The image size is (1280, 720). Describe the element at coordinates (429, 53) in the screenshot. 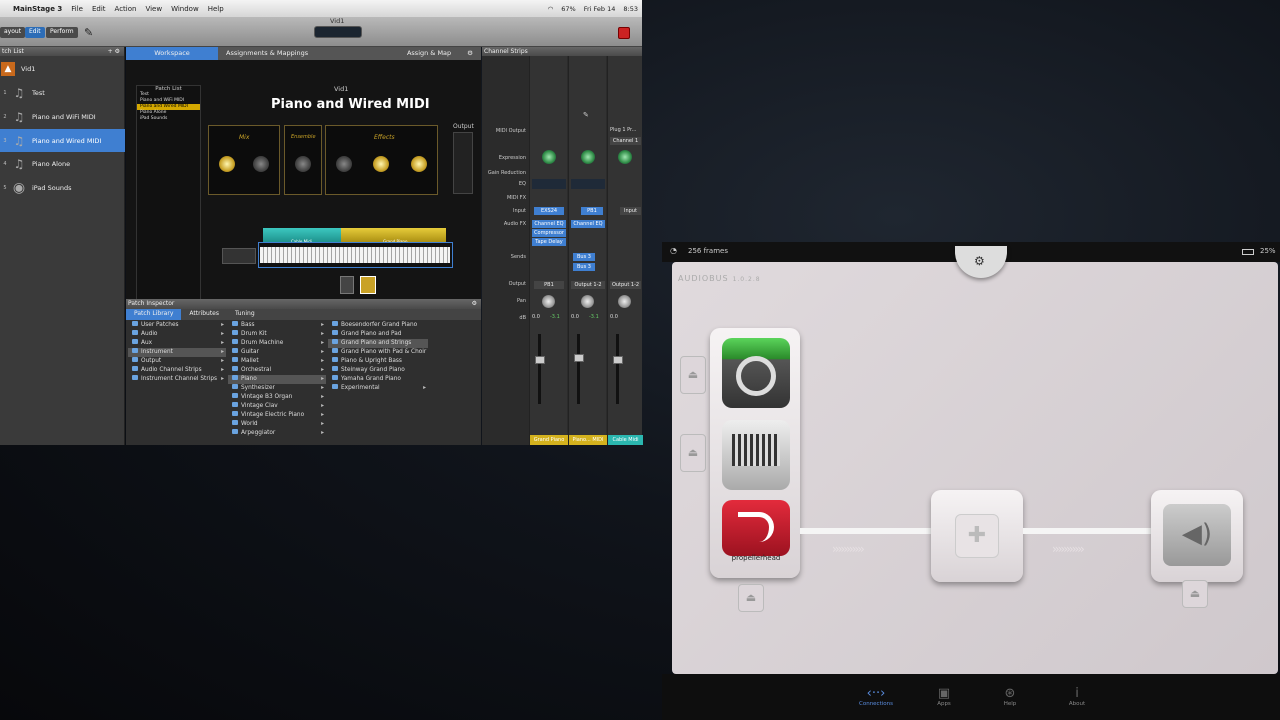

I see `assign-map-button: Assign & Map` at that location.